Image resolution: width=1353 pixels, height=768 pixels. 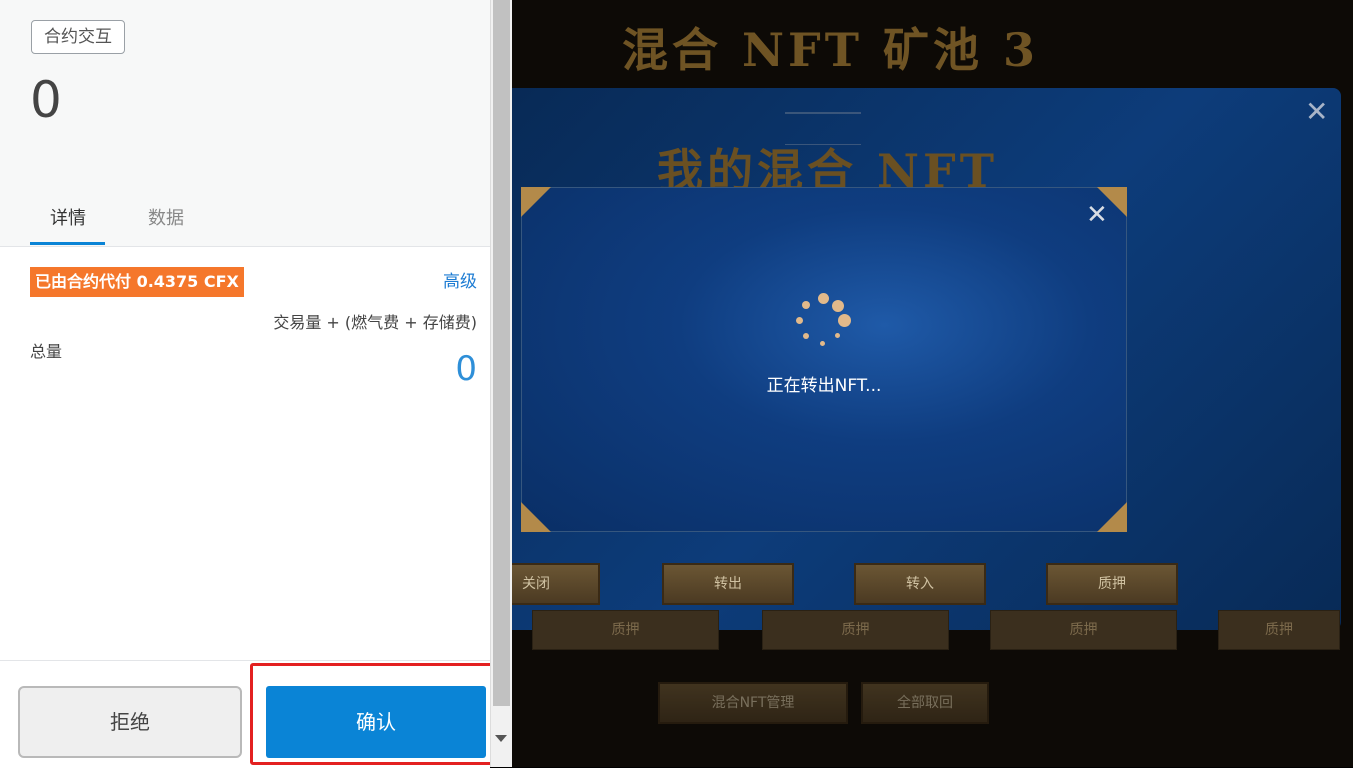 What do you see at coordinates (728, 584) in the screenshot?
I see `transfer-out-button: 转出` at bounding box center [728, 584].